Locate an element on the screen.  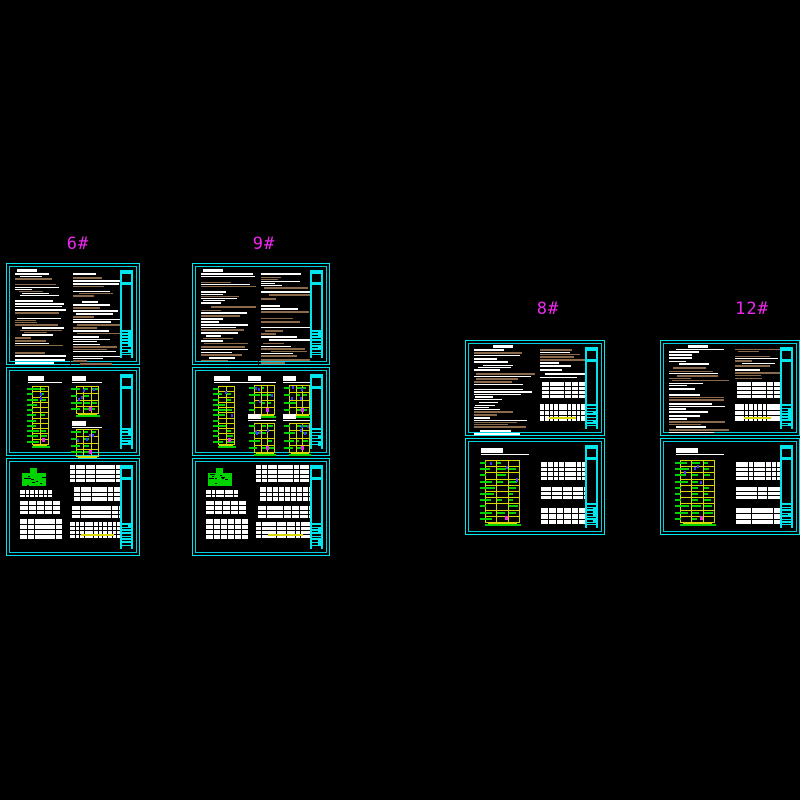
title-block-field is located at coordinates (786, 355).